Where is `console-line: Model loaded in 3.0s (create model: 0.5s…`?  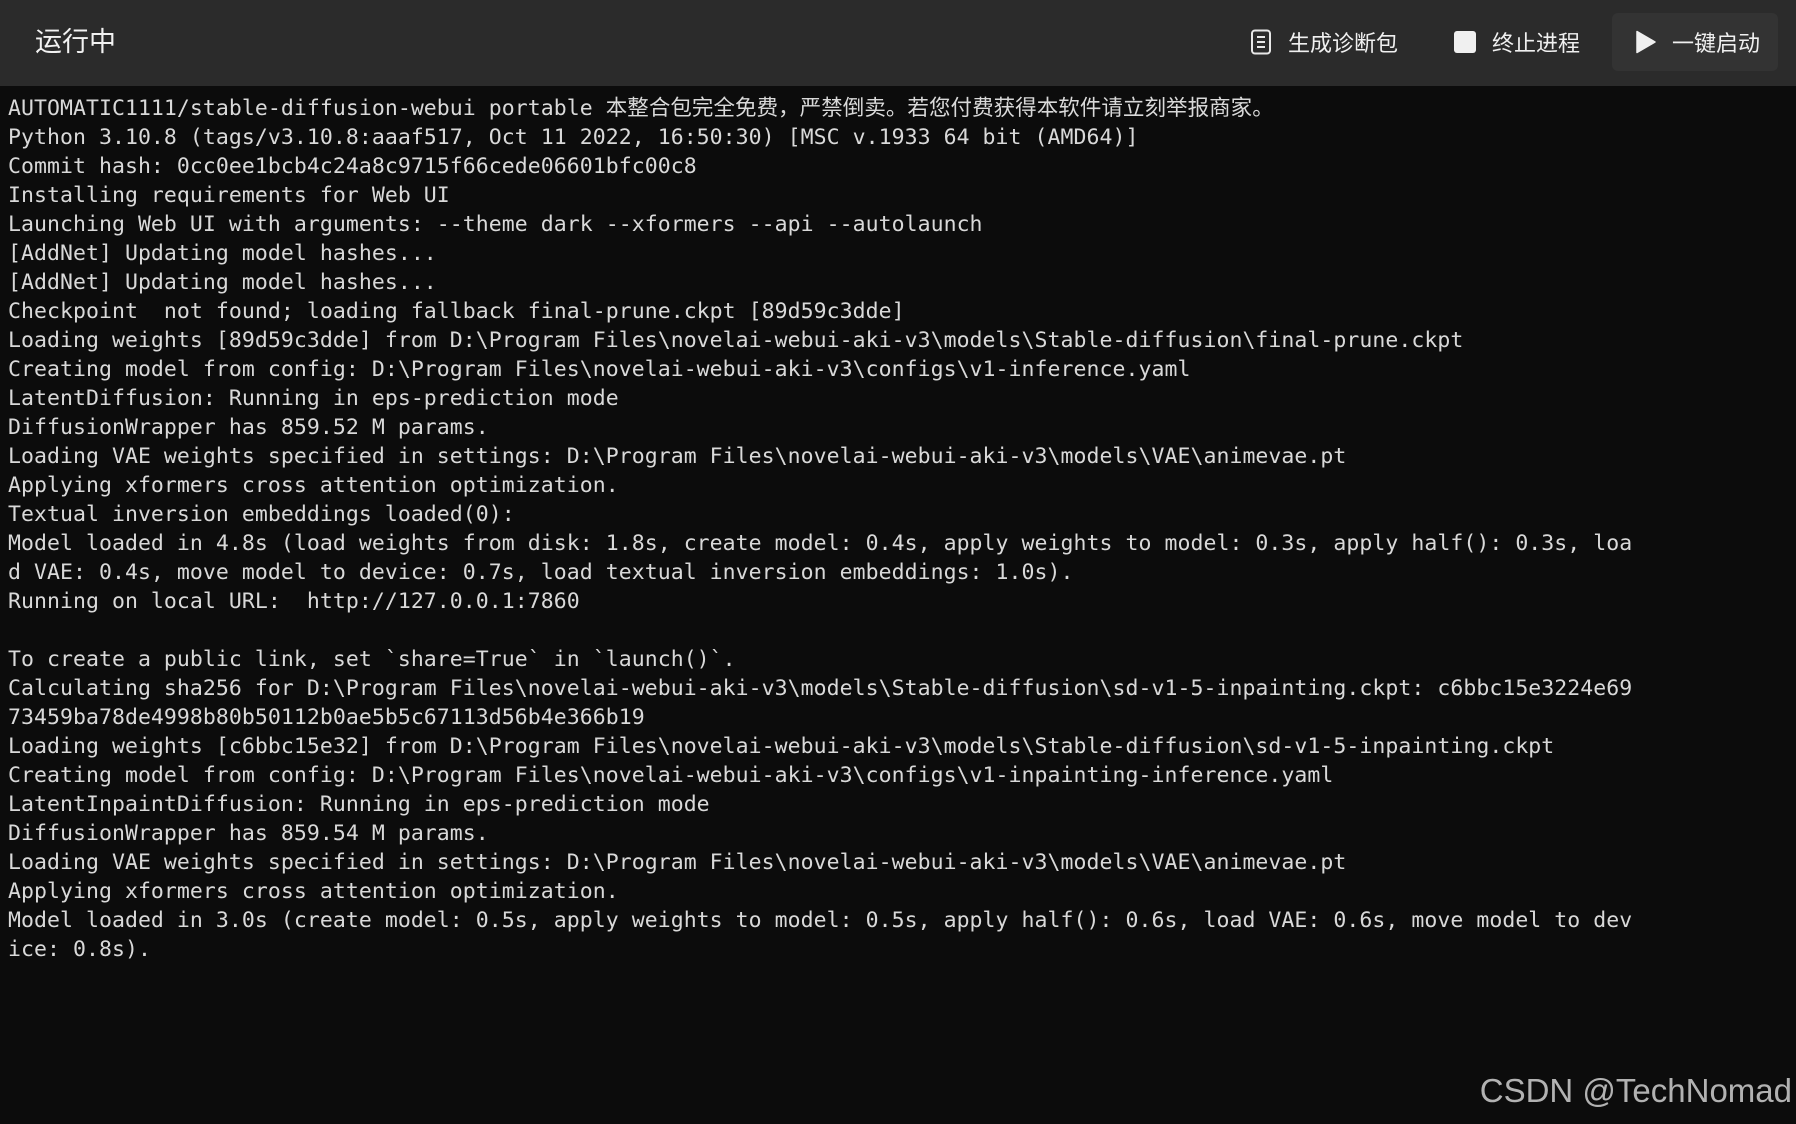 console-line: Model loaded in 3.0s (create model: 0.5s… is located at coordinates (820, 920).